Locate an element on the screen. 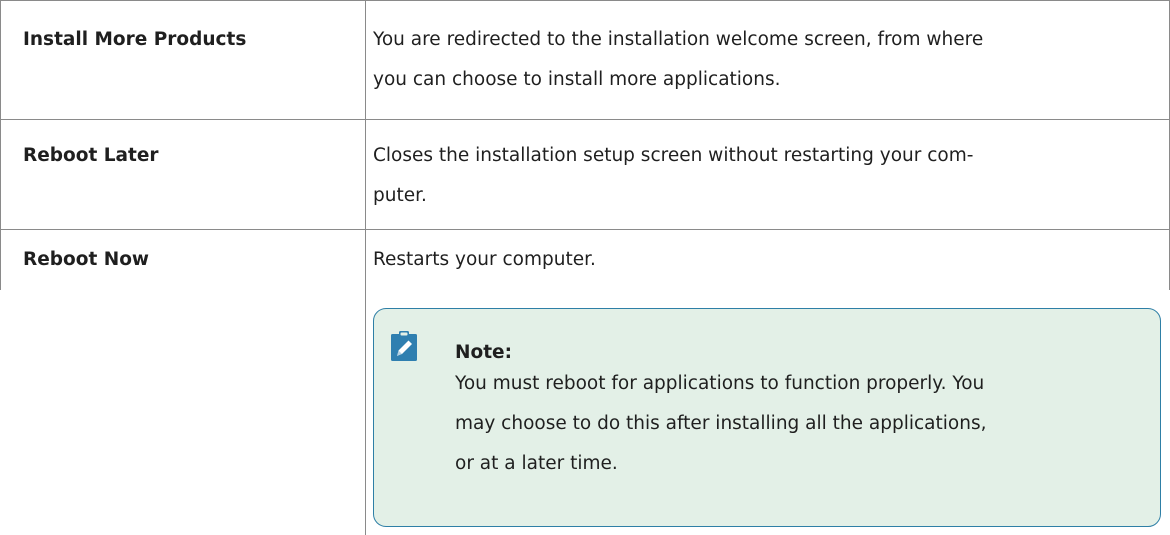 This screenshot has height=535, width=1170. table-left-border is located at coordinates (0, 145).